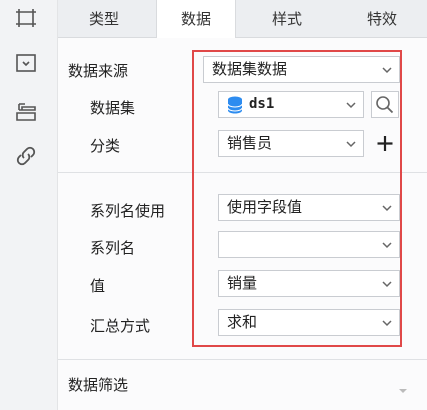 Image resolution: width=427 pixels, height=410 pixels. Describe the element at coordinates (26, 63) in the screenshot. I see `widget-icon` at that location.